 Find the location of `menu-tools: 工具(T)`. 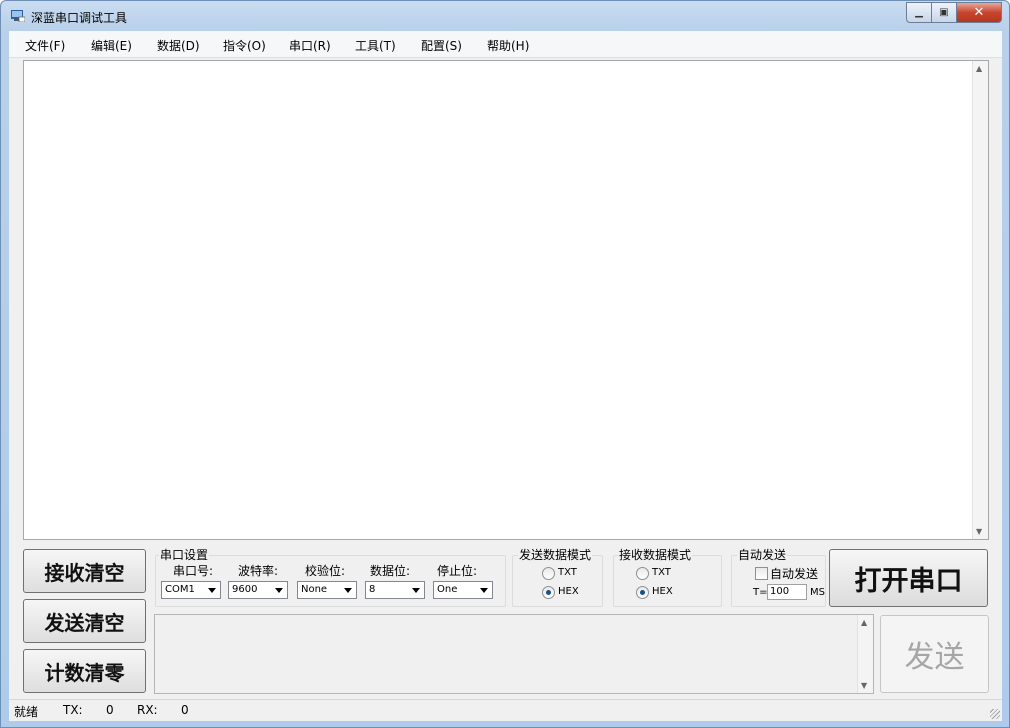

menu-tools: 工具(T) is located at coordinates (375, 45).